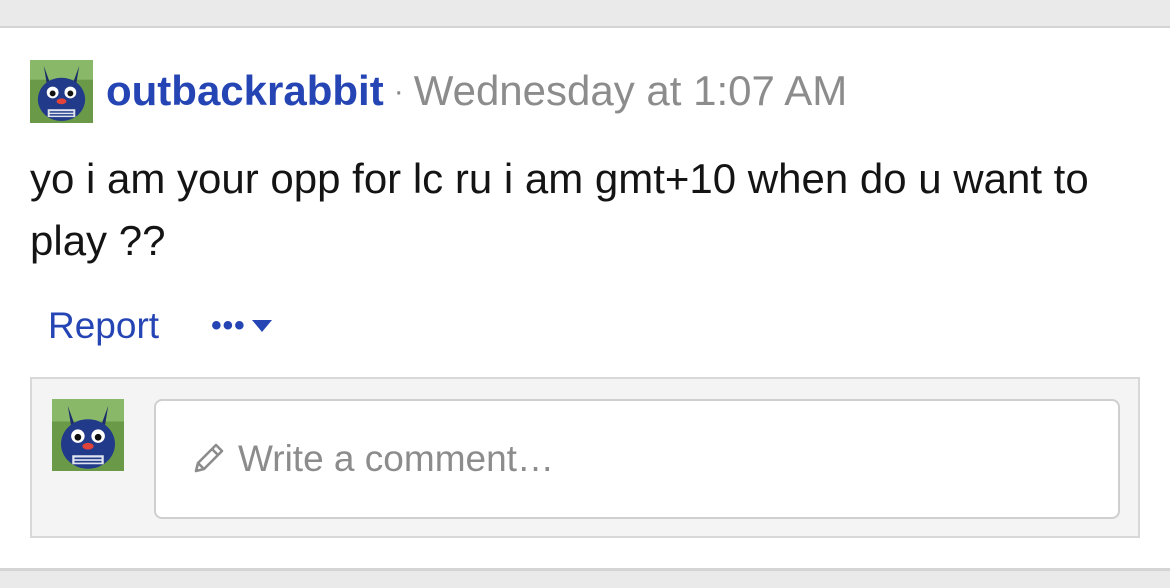  I want to click on username-link: outbackrabbit, so click(245, 90).